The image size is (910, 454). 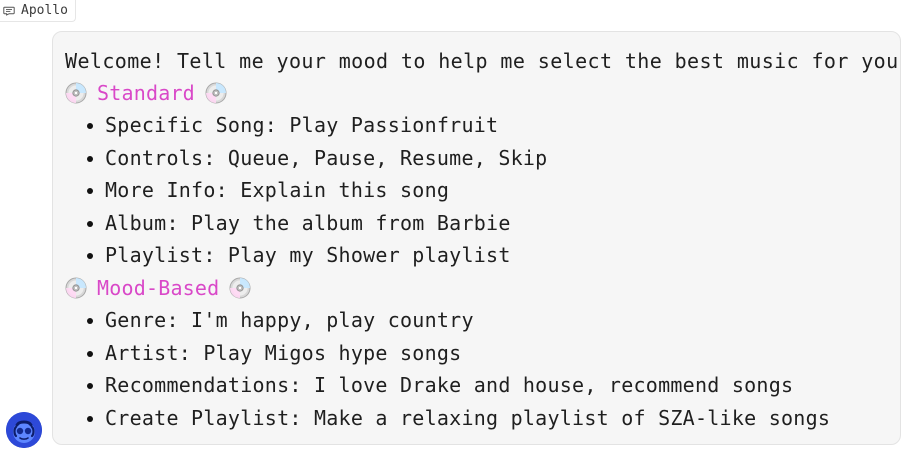 I want to click on list-item: Specific Song: Play Passionfruit, so click(x=487, y=125).